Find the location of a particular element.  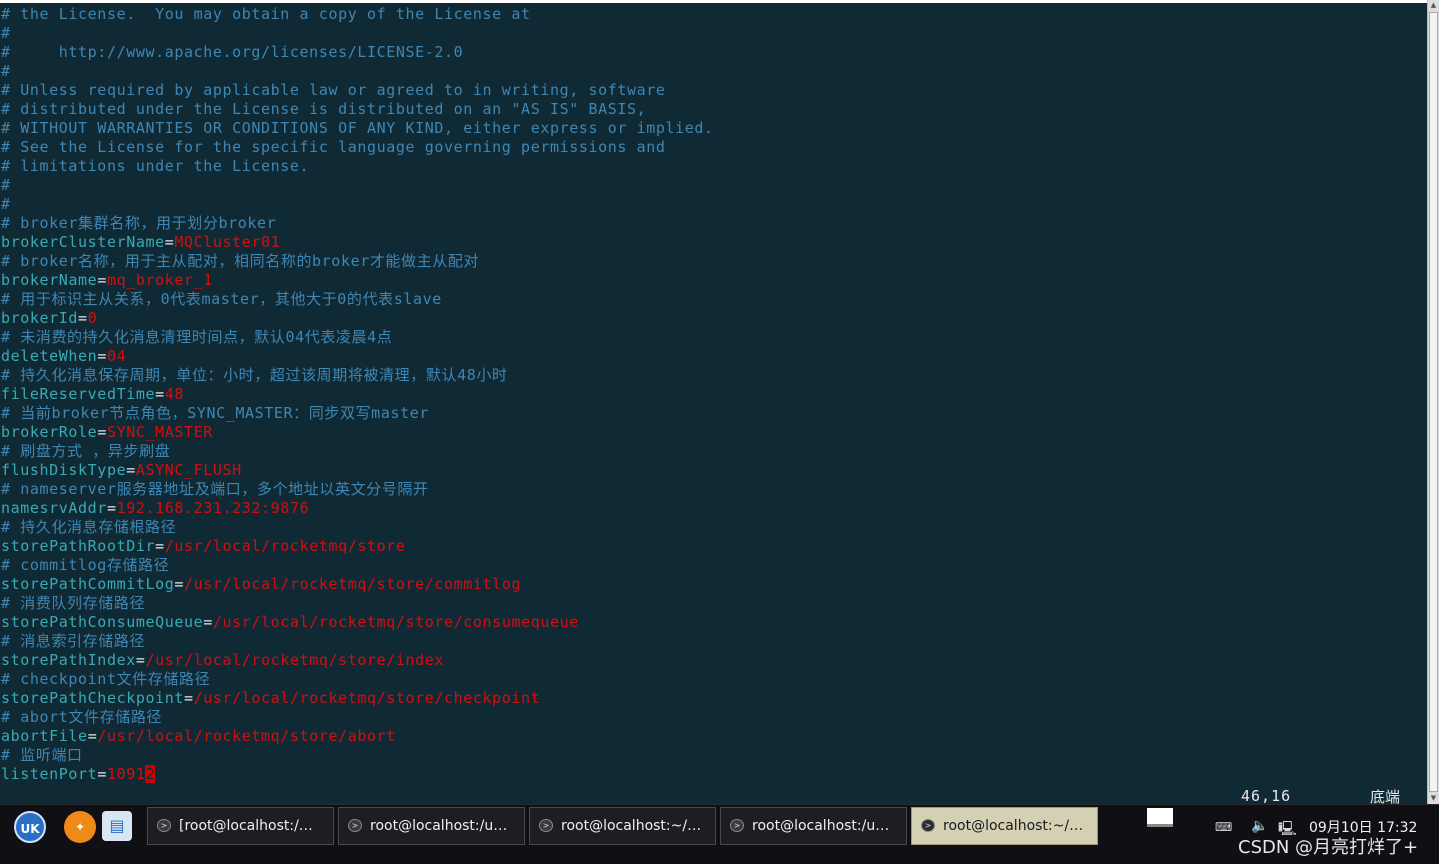

config-line: brokerClusterName=MQCluster01 is located at coordinates (357, 242).